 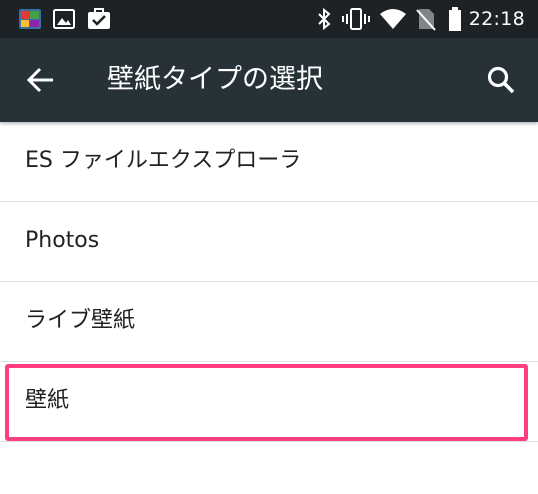 What do you see at coordinates (80, 320) in the screenshot?
I see `list-item-label: ライブ壁紙` at bounding box center [80, 320].